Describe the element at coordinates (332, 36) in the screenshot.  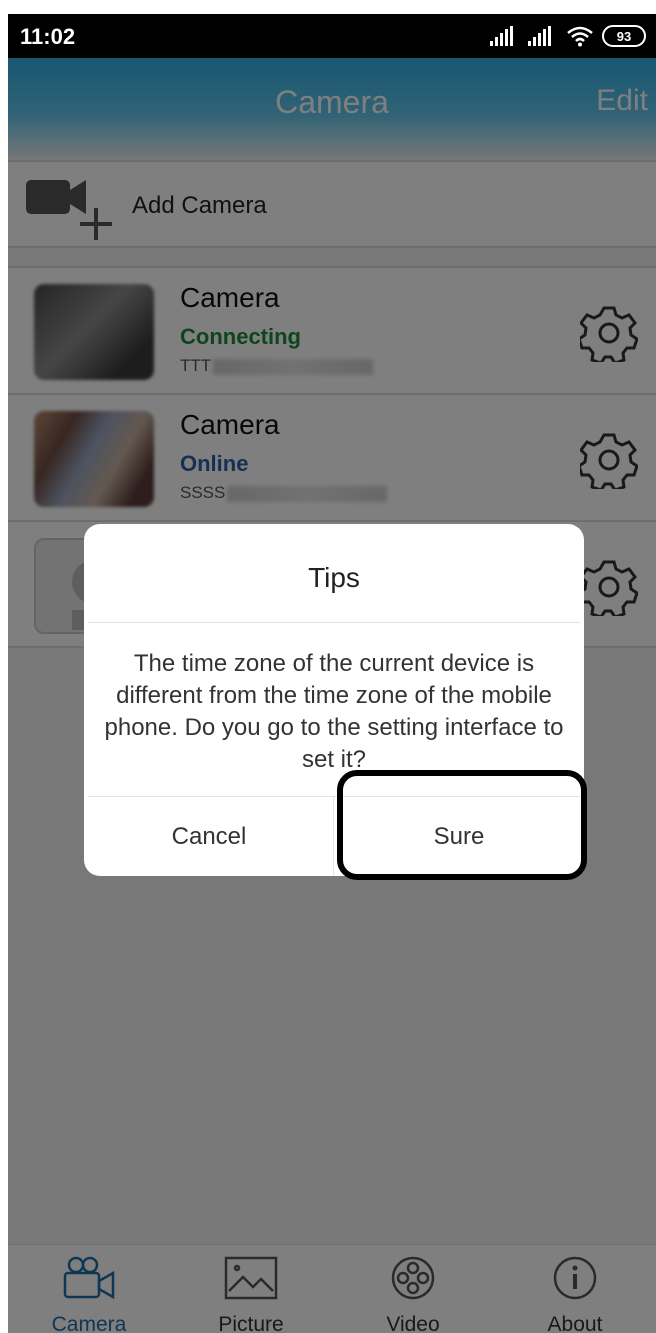
I see `status-bar: 11:02 93` at that location.